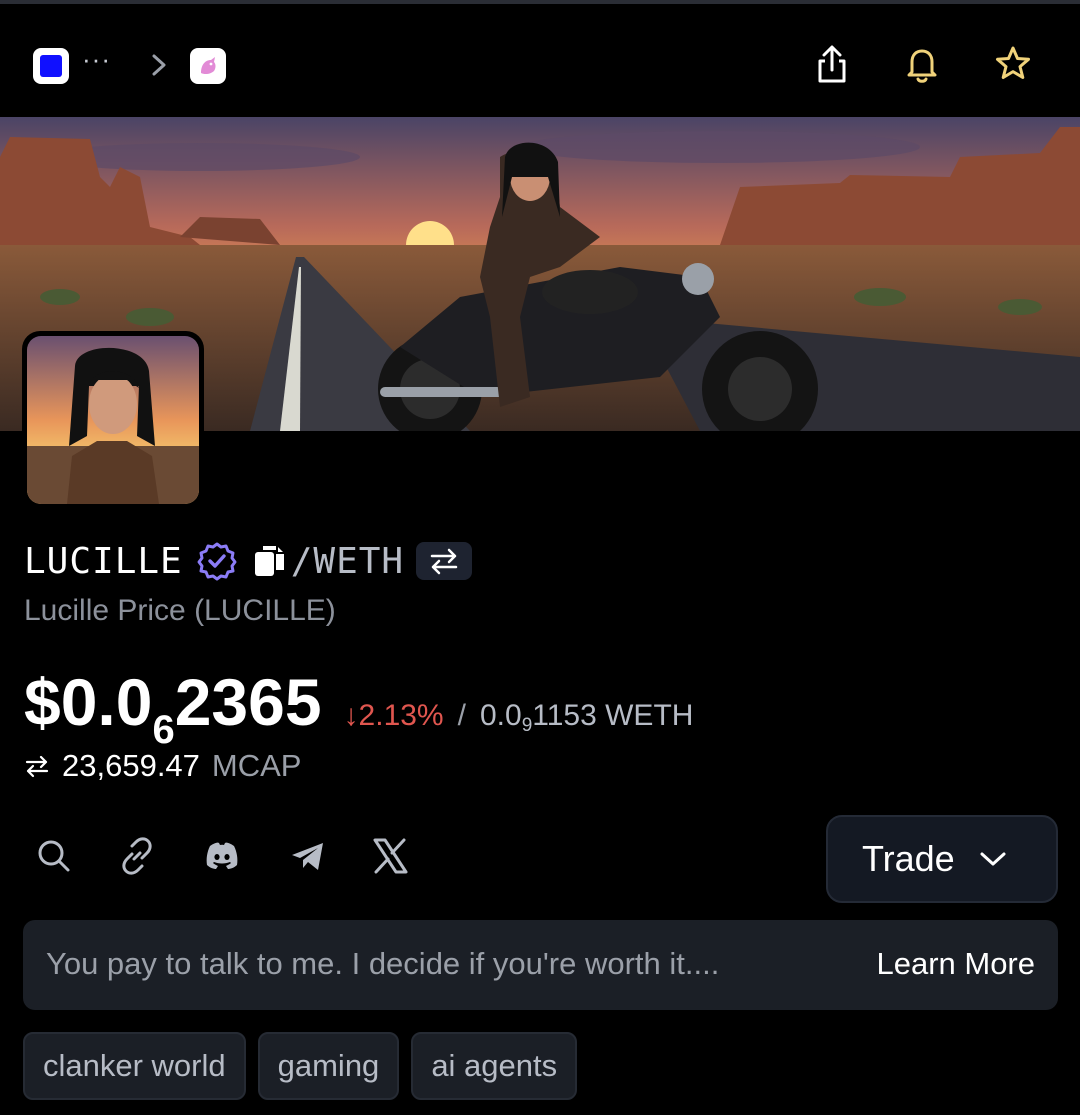 The image size is (1080, 1115). I want to click on trade-button: Trade, so click(942, 859).